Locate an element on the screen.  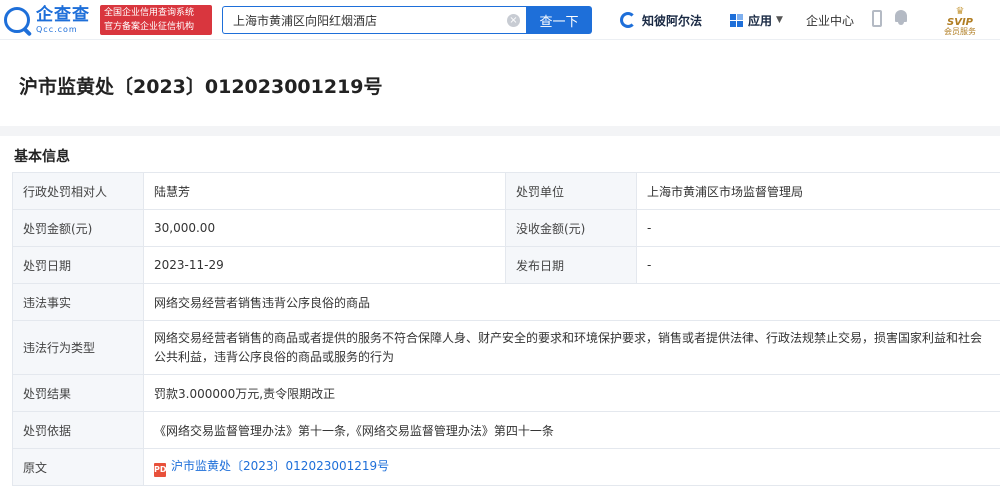
violation-facts-label: 违法事实 is located at coordinates (78, 302).